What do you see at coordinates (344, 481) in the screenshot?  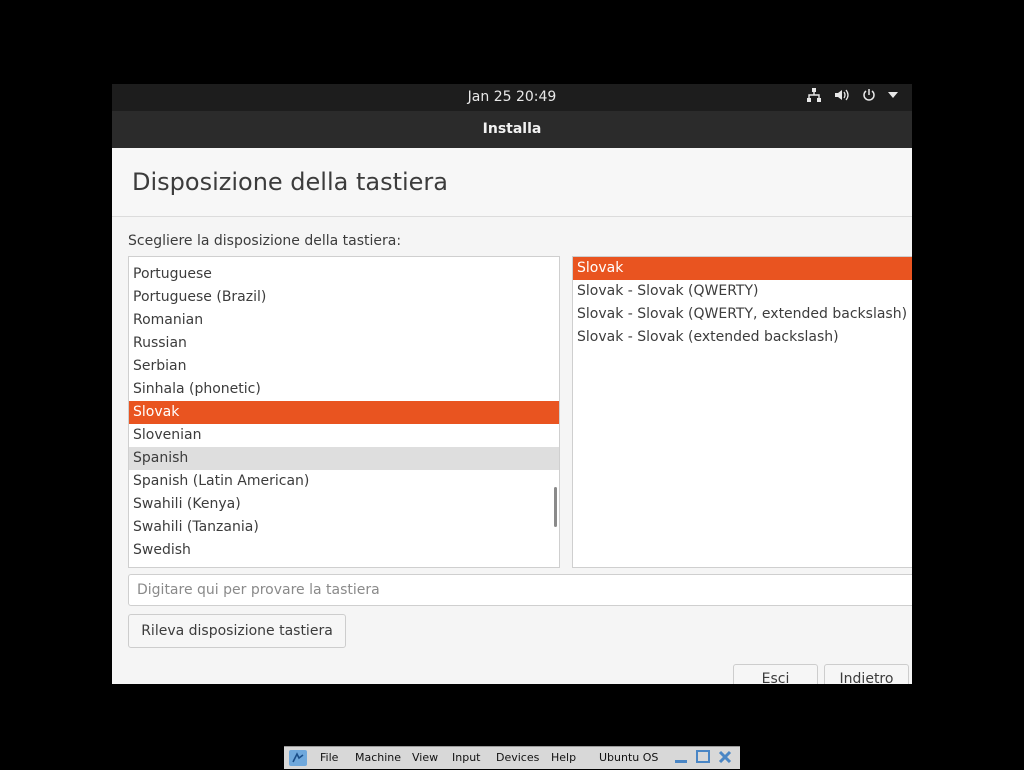 I see `layout-list-item: Spanish (Latin American)` at bounding box center [344, 481].